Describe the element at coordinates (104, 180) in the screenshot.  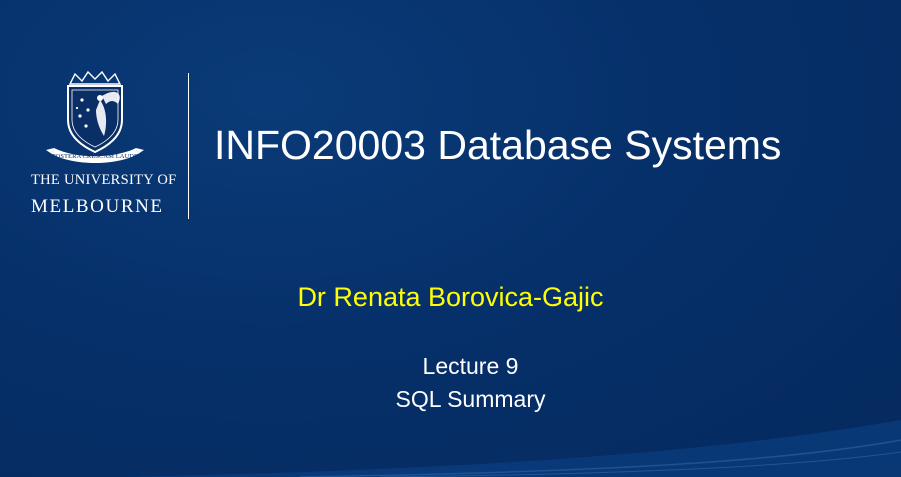
I see `university-name-line1: THE UNIVERSITY OF` at that location.